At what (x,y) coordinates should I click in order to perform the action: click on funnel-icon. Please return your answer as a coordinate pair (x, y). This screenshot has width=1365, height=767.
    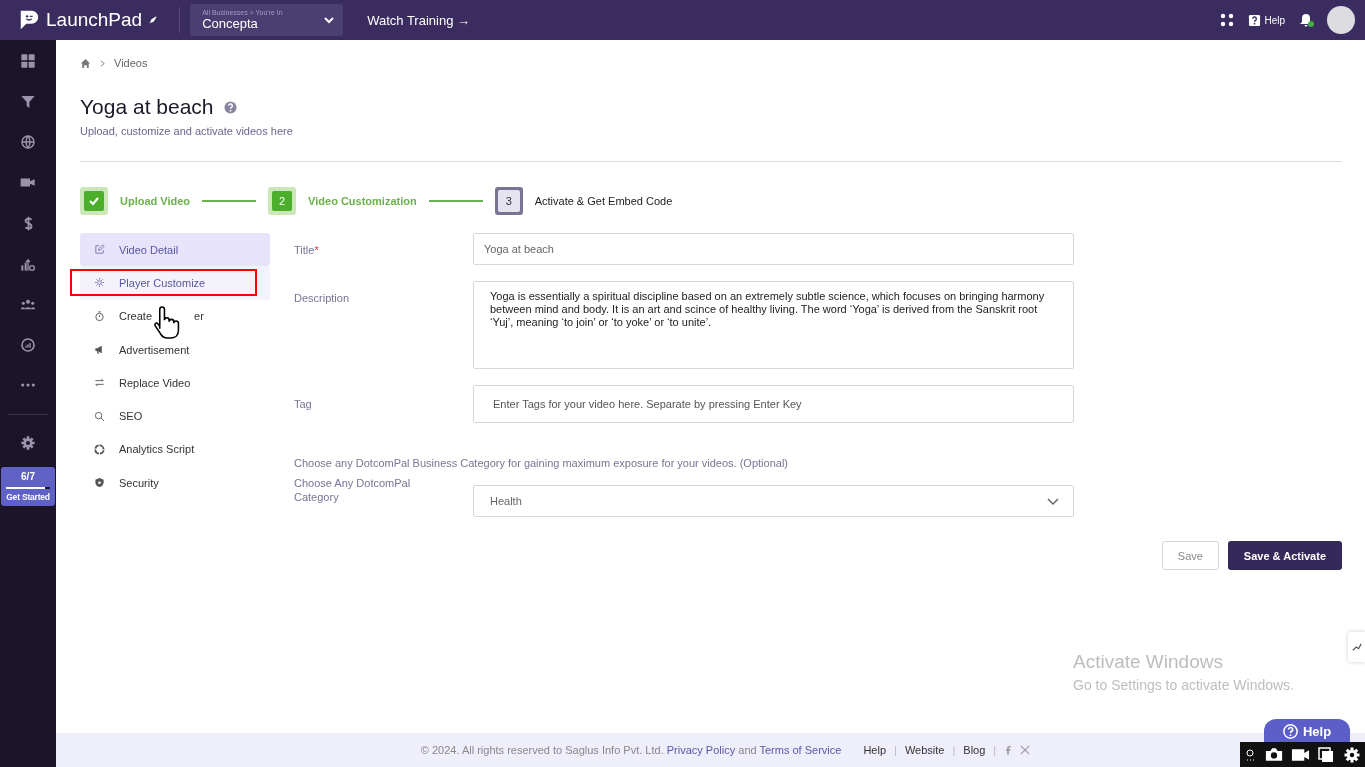
    Looking at the image, I should click on (28, 101).